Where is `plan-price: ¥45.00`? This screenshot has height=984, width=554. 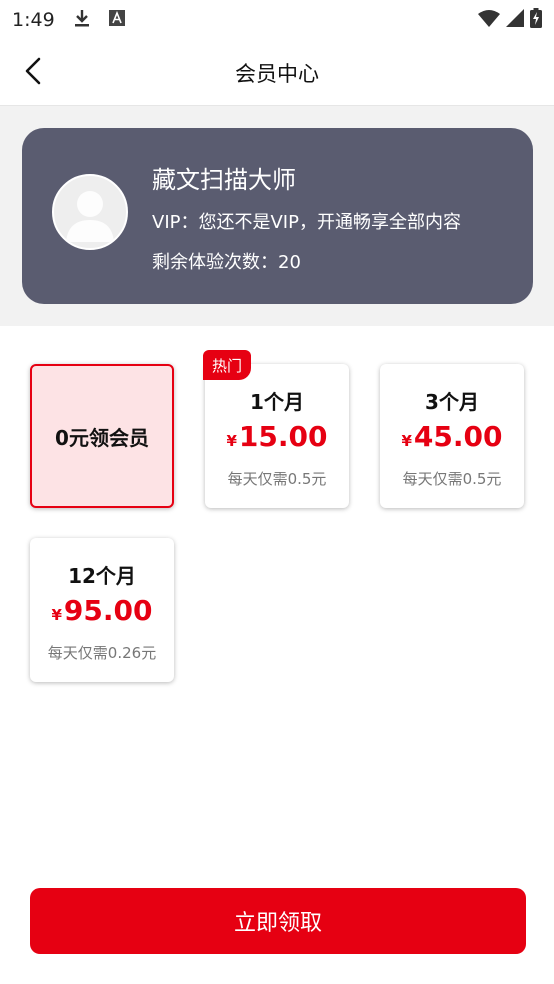
plan-price: ¥45.00 is located at coordinates (452, 436).